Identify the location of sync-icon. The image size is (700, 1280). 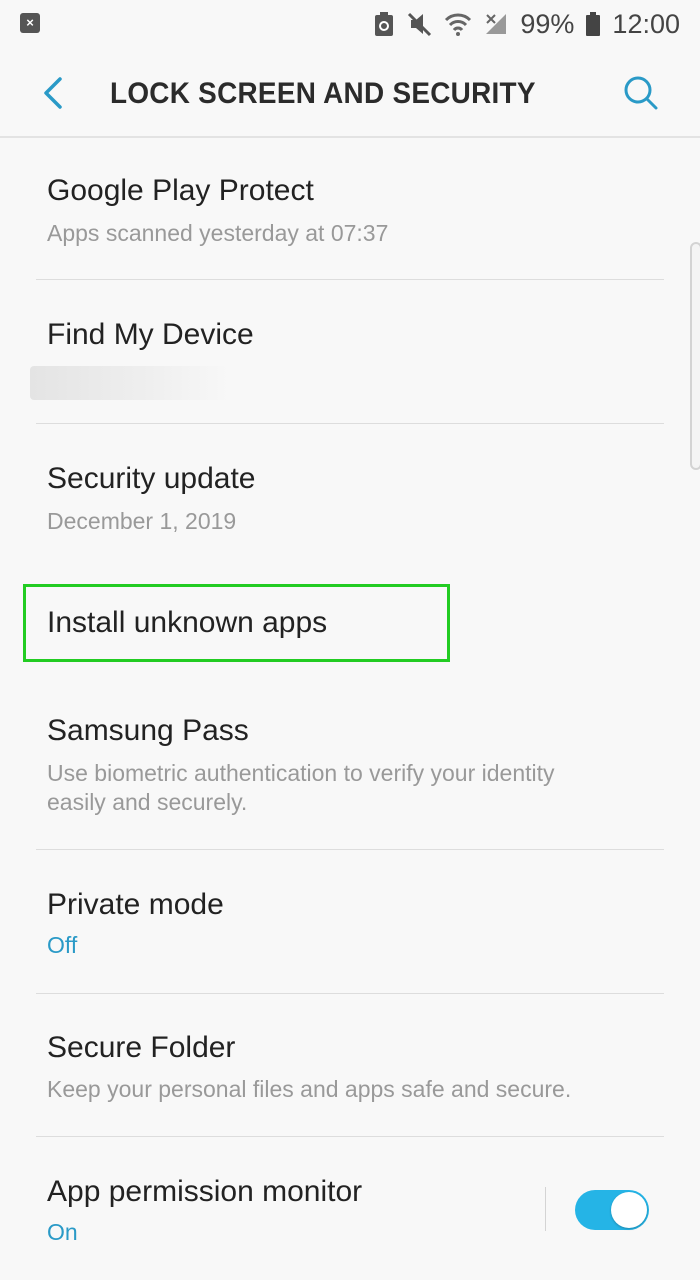
(384, 24).